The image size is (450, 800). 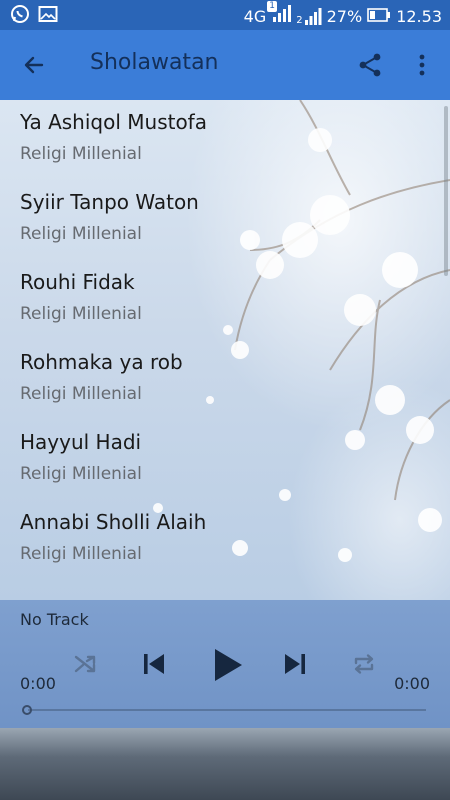 What do you see at coordinates (48, 16) in the screenshot?
I see `gallery-icon` at bounding box center [48, 16].